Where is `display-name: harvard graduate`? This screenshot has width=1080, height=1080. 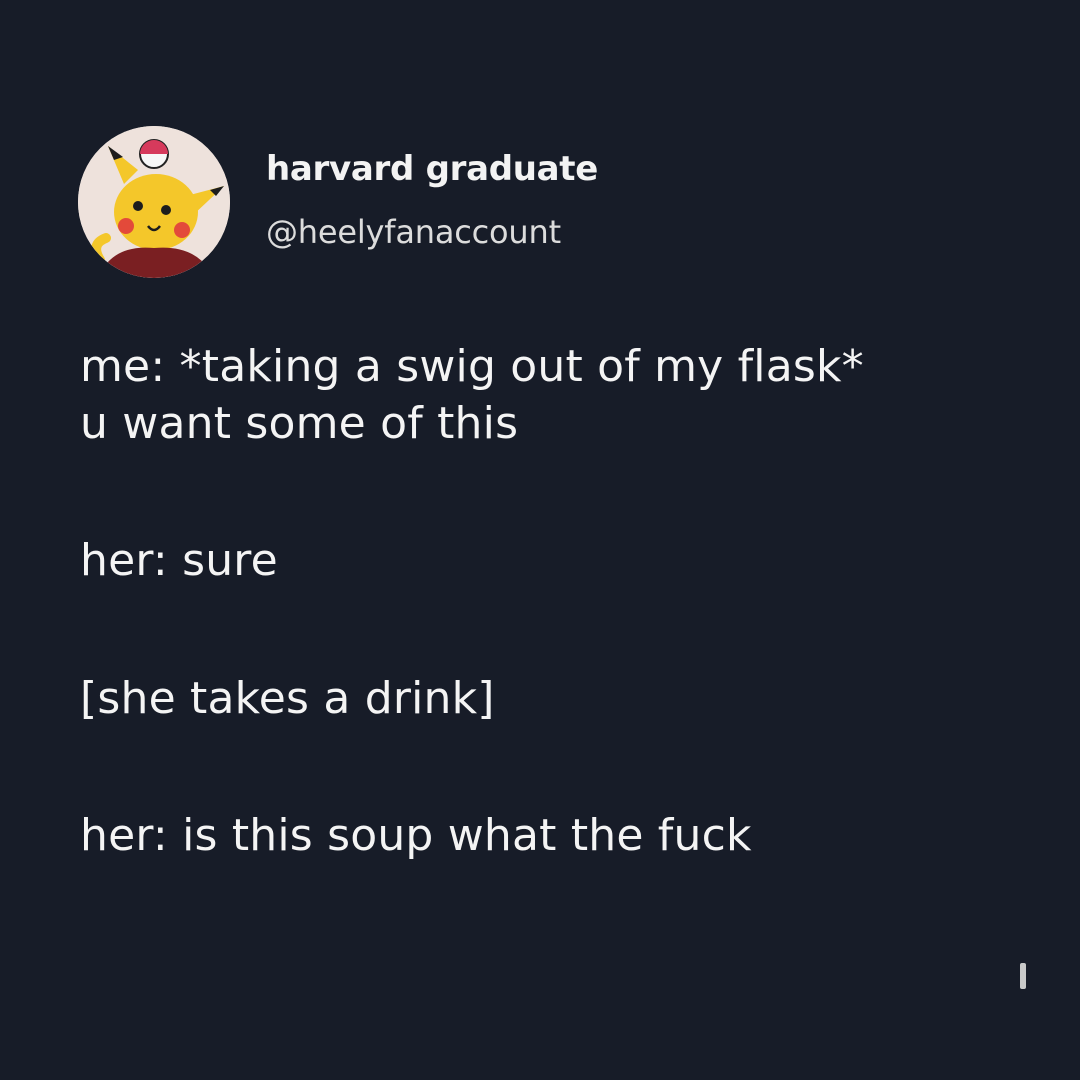
display-name: harvard graduate is located at coordinates (432, 169).